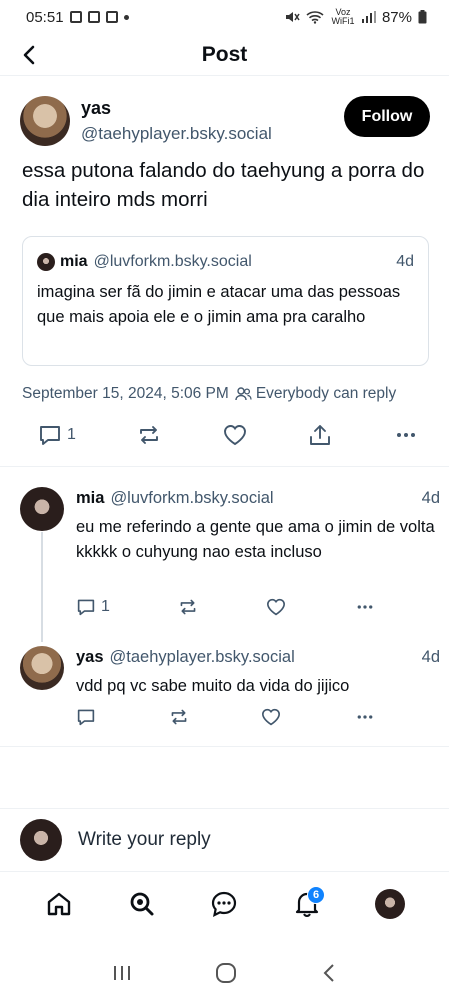 The height and width of the screenshot is (1000, 449). I want to click on tab-search, so click(142, 904).